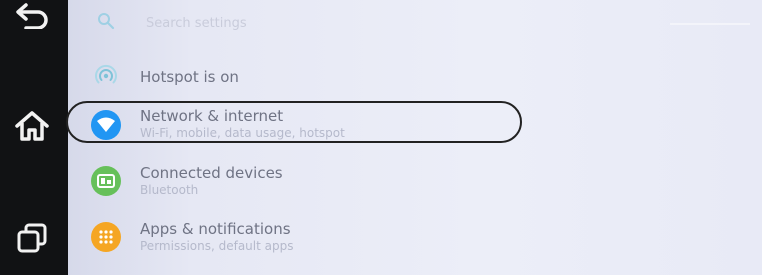 The width and height of the screenshot is (762, 275). What do you see at coordinates (211, 173) in the screenshot?
I see `settings-item-title: Connected devices` at bounding box center [211, 173].